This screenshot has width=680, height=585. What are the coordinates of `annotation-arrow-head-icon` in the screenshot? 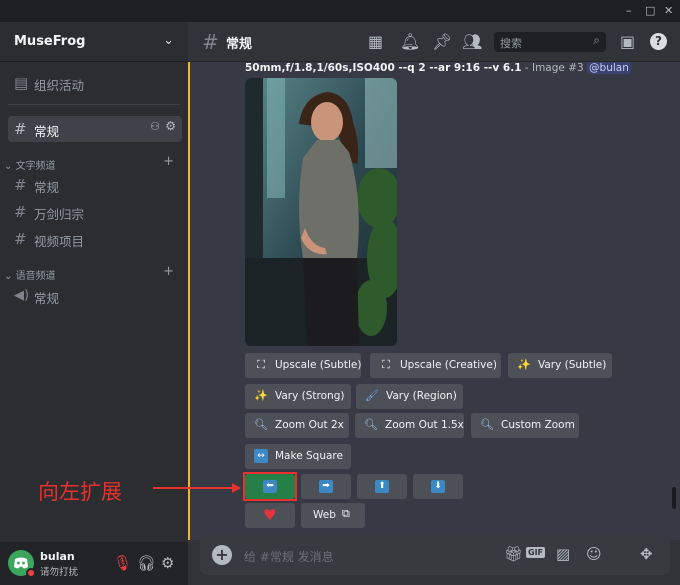 It's located at (236, 488).